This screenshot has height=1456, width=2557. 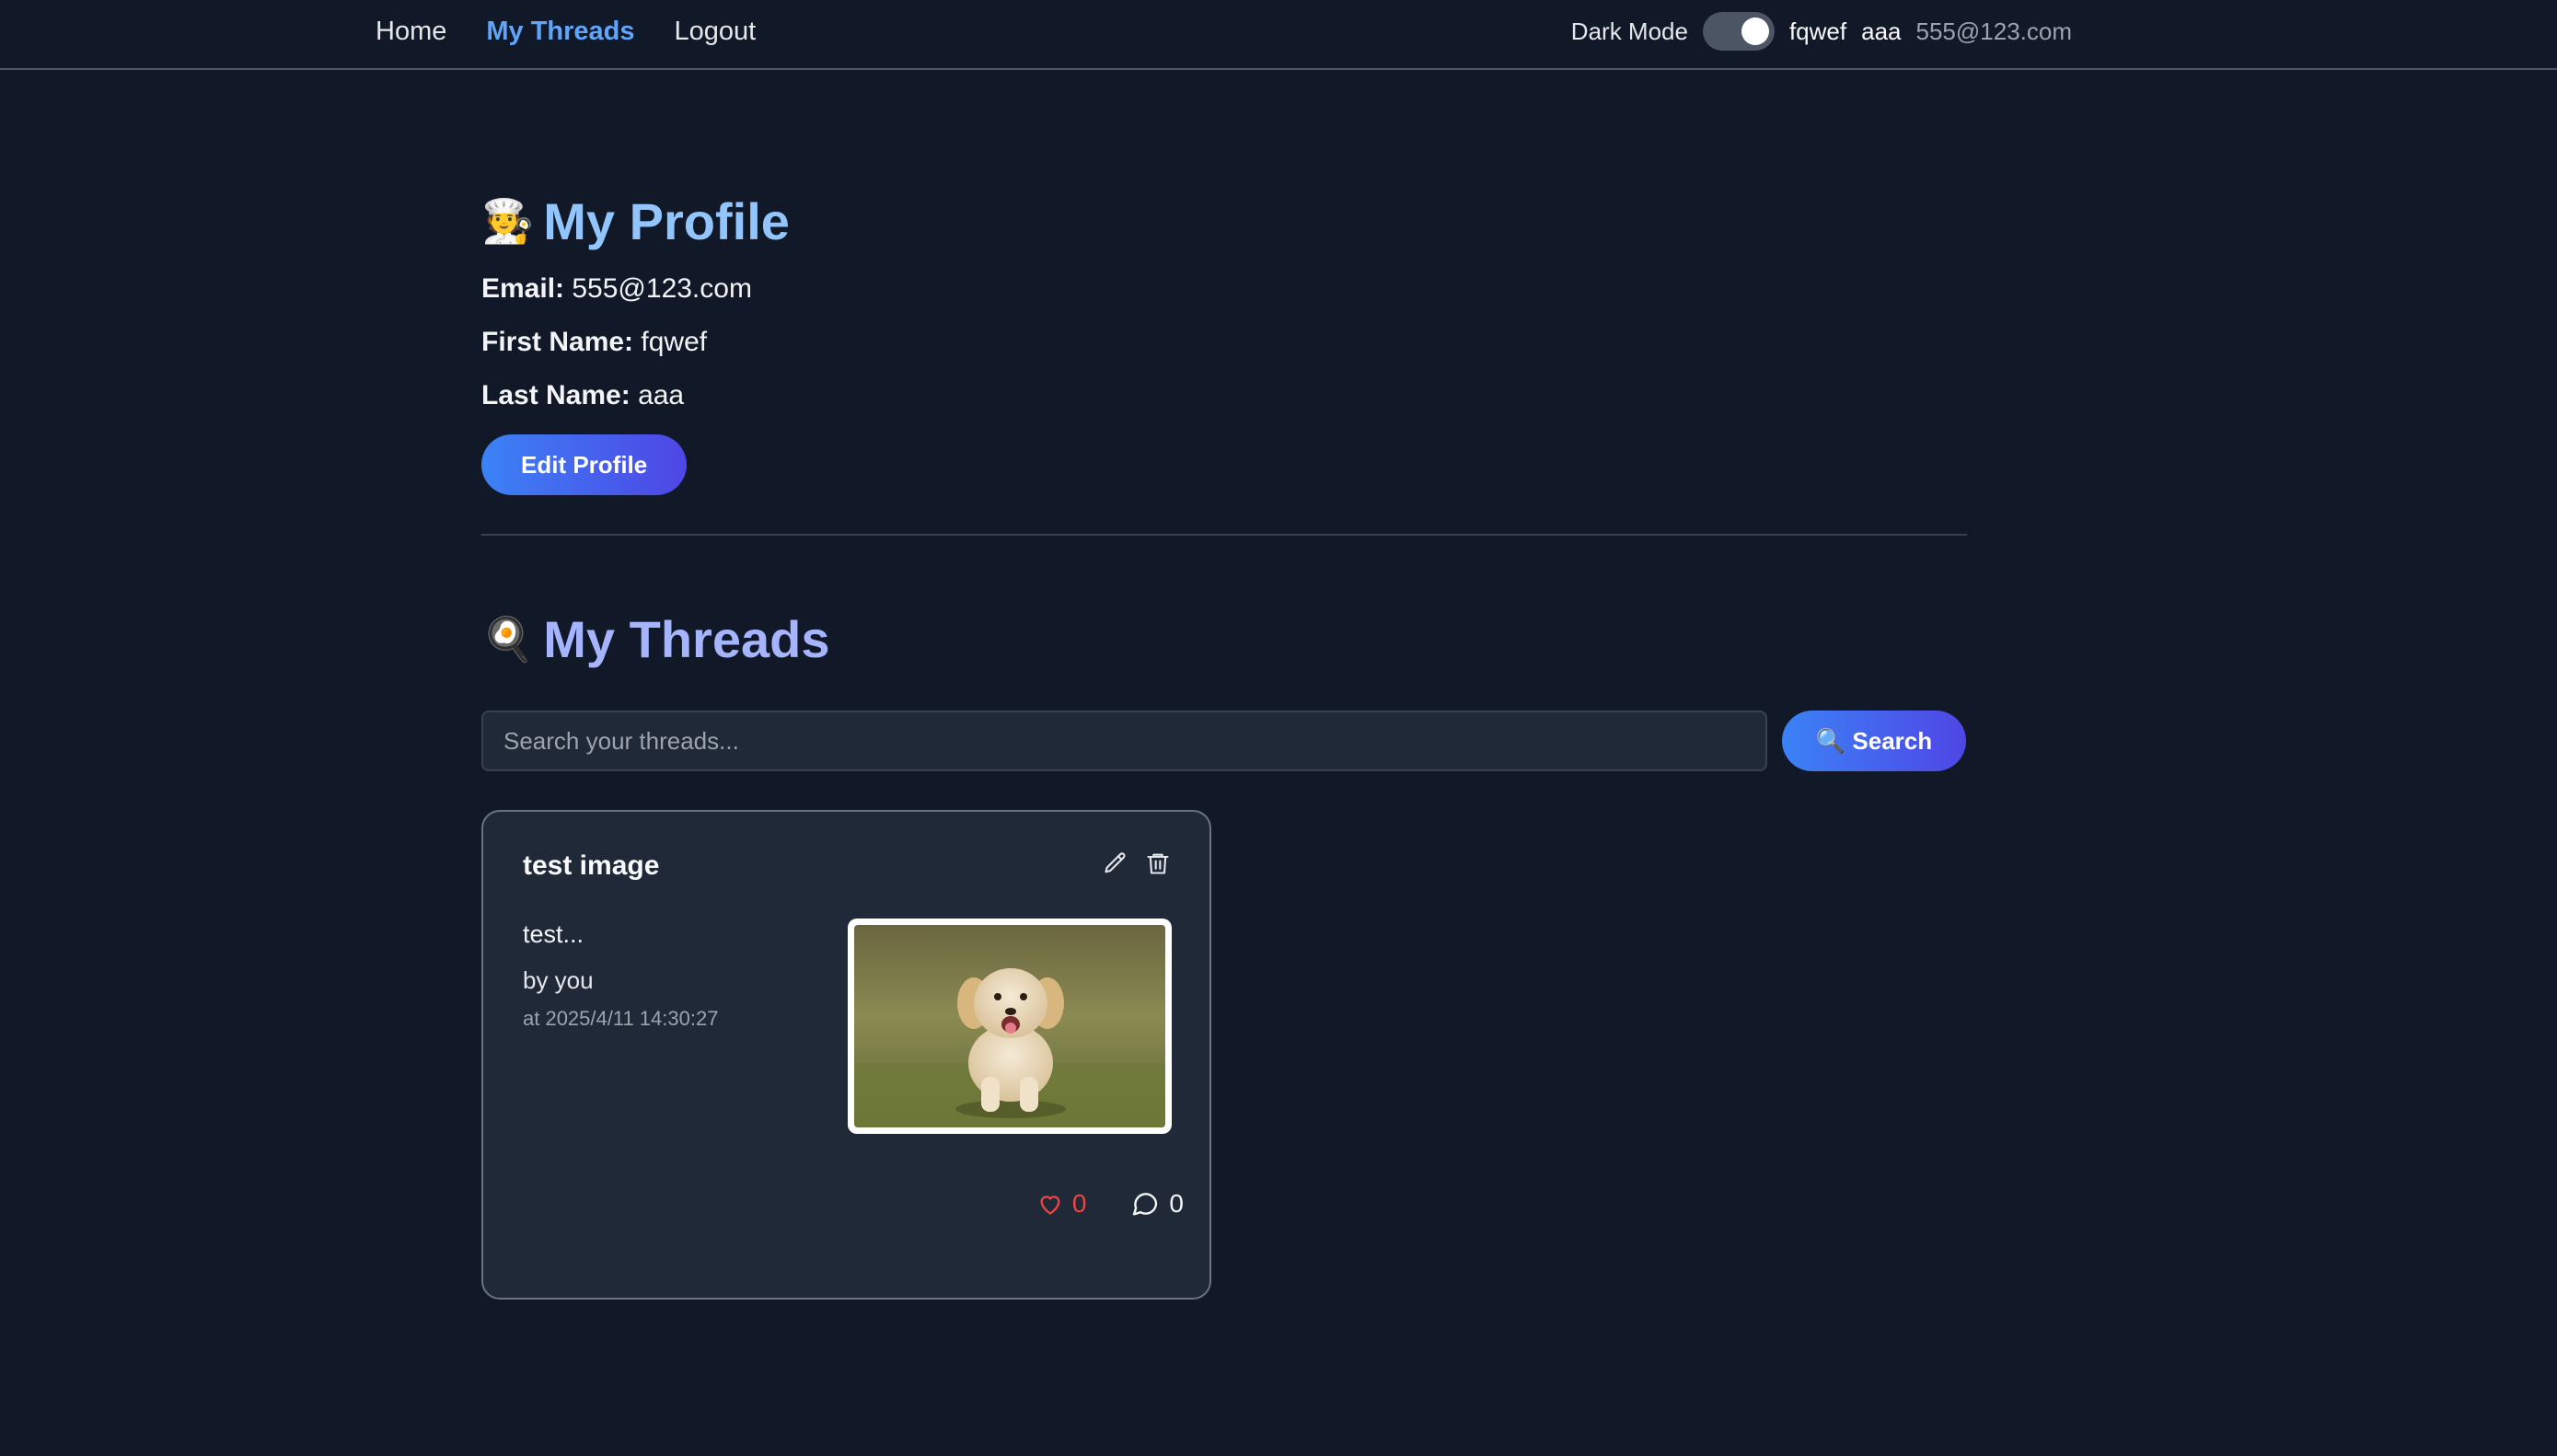 I want to click on chef-emoji-icon: 🧑‍🍳, so click(x=508, y=220).